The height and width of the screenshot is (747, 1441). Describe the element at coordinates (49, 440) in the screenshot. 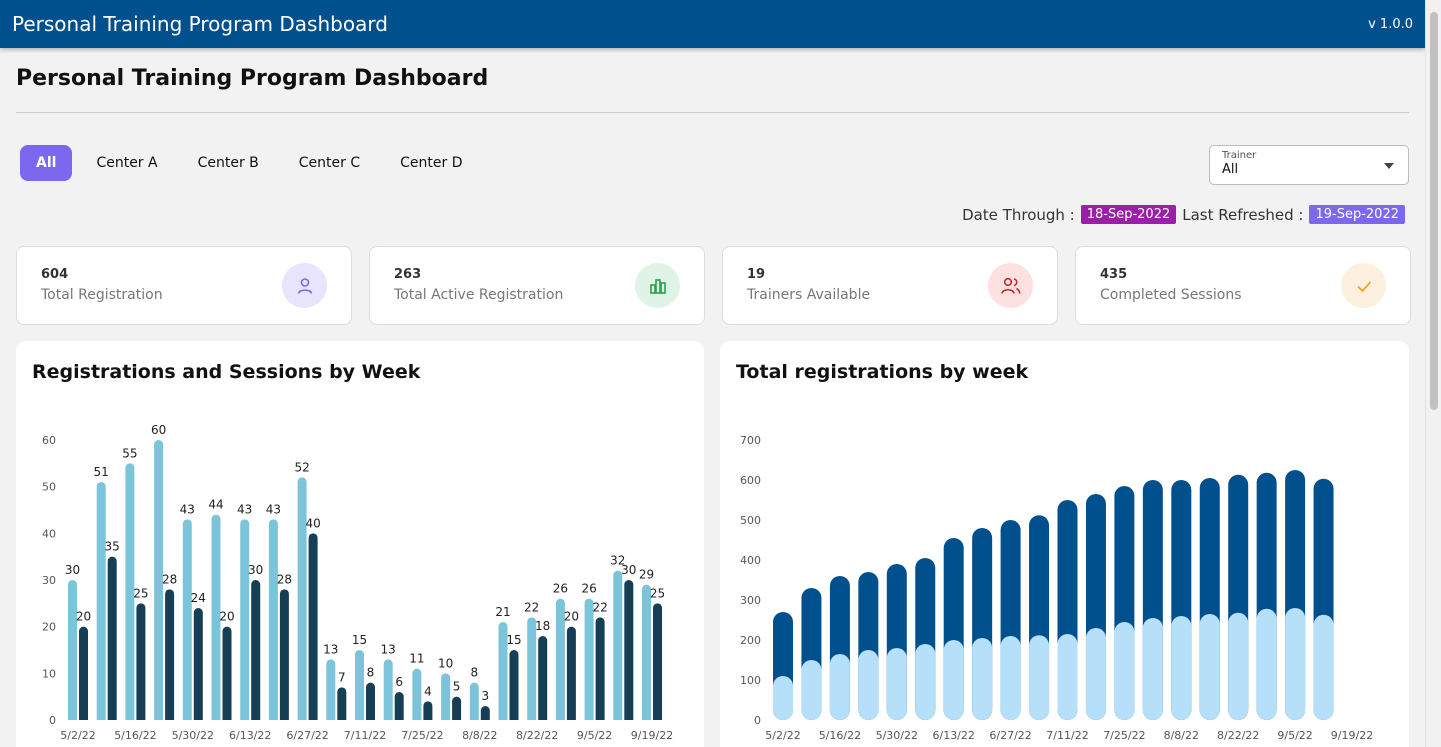

I see `y-tick-label: 60` at that location.